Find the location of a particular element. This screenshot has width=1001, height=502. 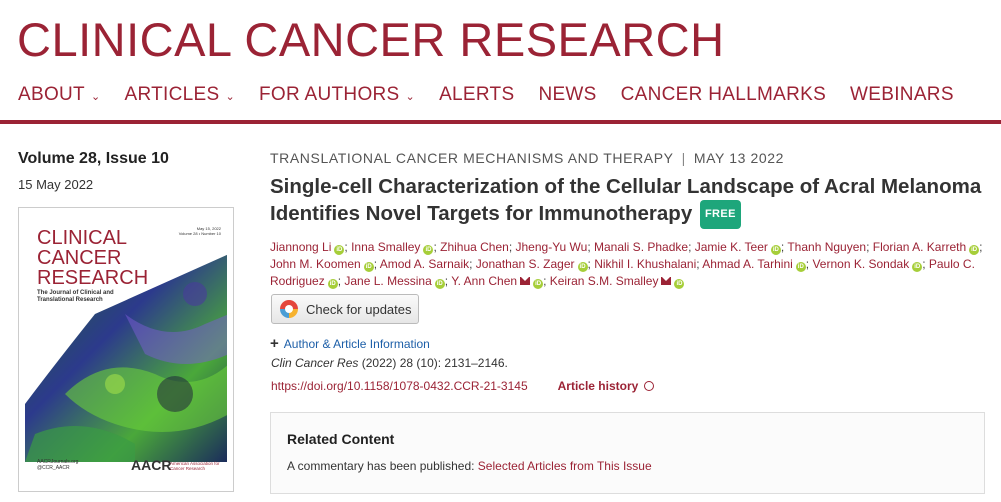

check-for-updates-button: Check for updates is located at coordinates (345, 309).